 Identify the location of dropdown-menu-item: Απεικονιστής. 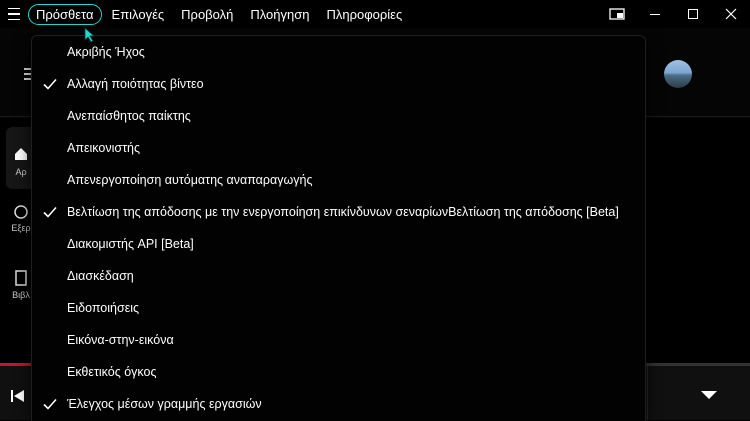
(338, 148).